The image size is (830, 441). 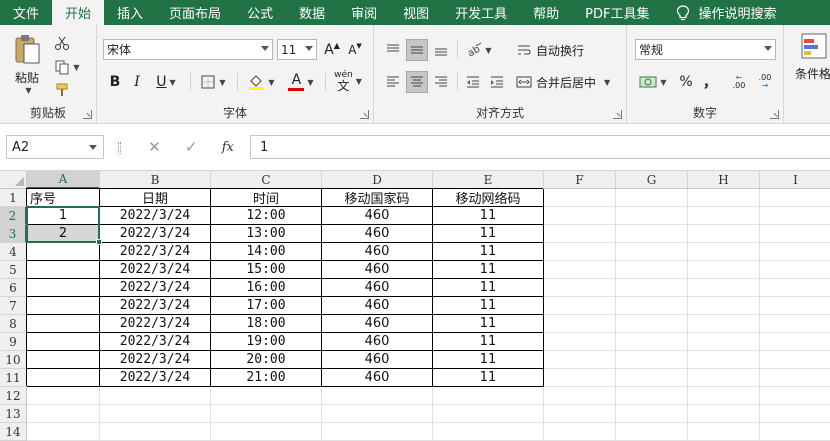 I want to click on cell-b13, so click(x=155, y=414).